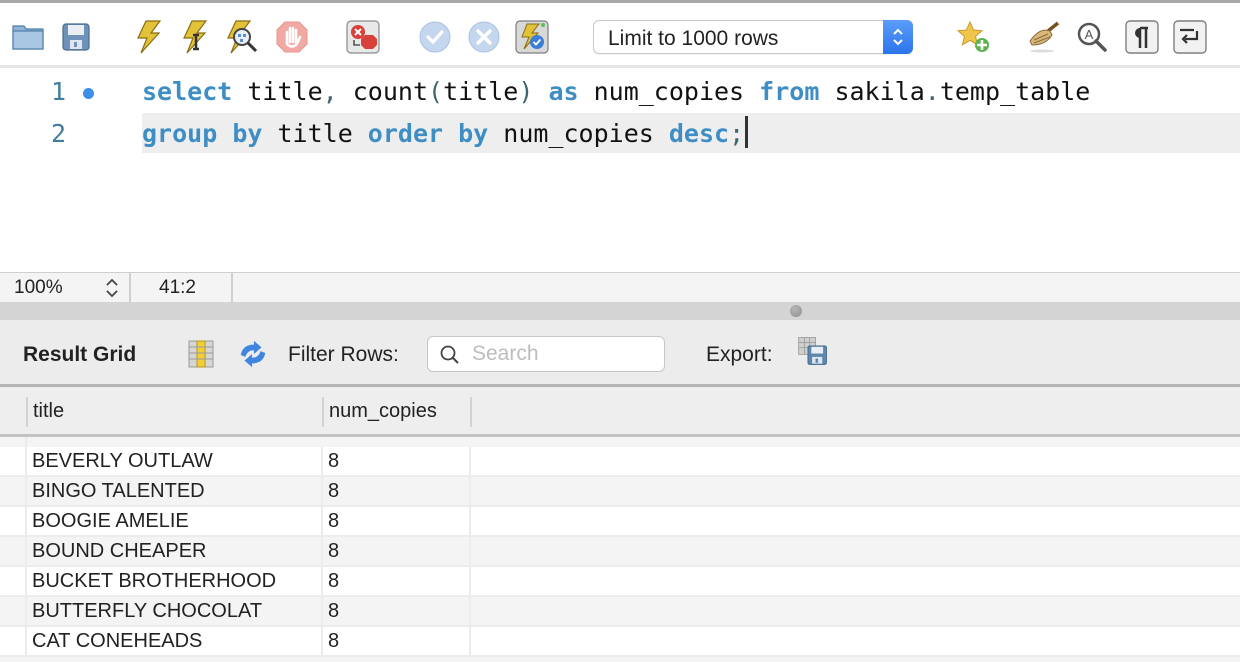 Image resolution: width=1240 pixels, height=662 pixels. I want to click on limit-rows-select: Limit to 1000 rows, so click(753, 37).